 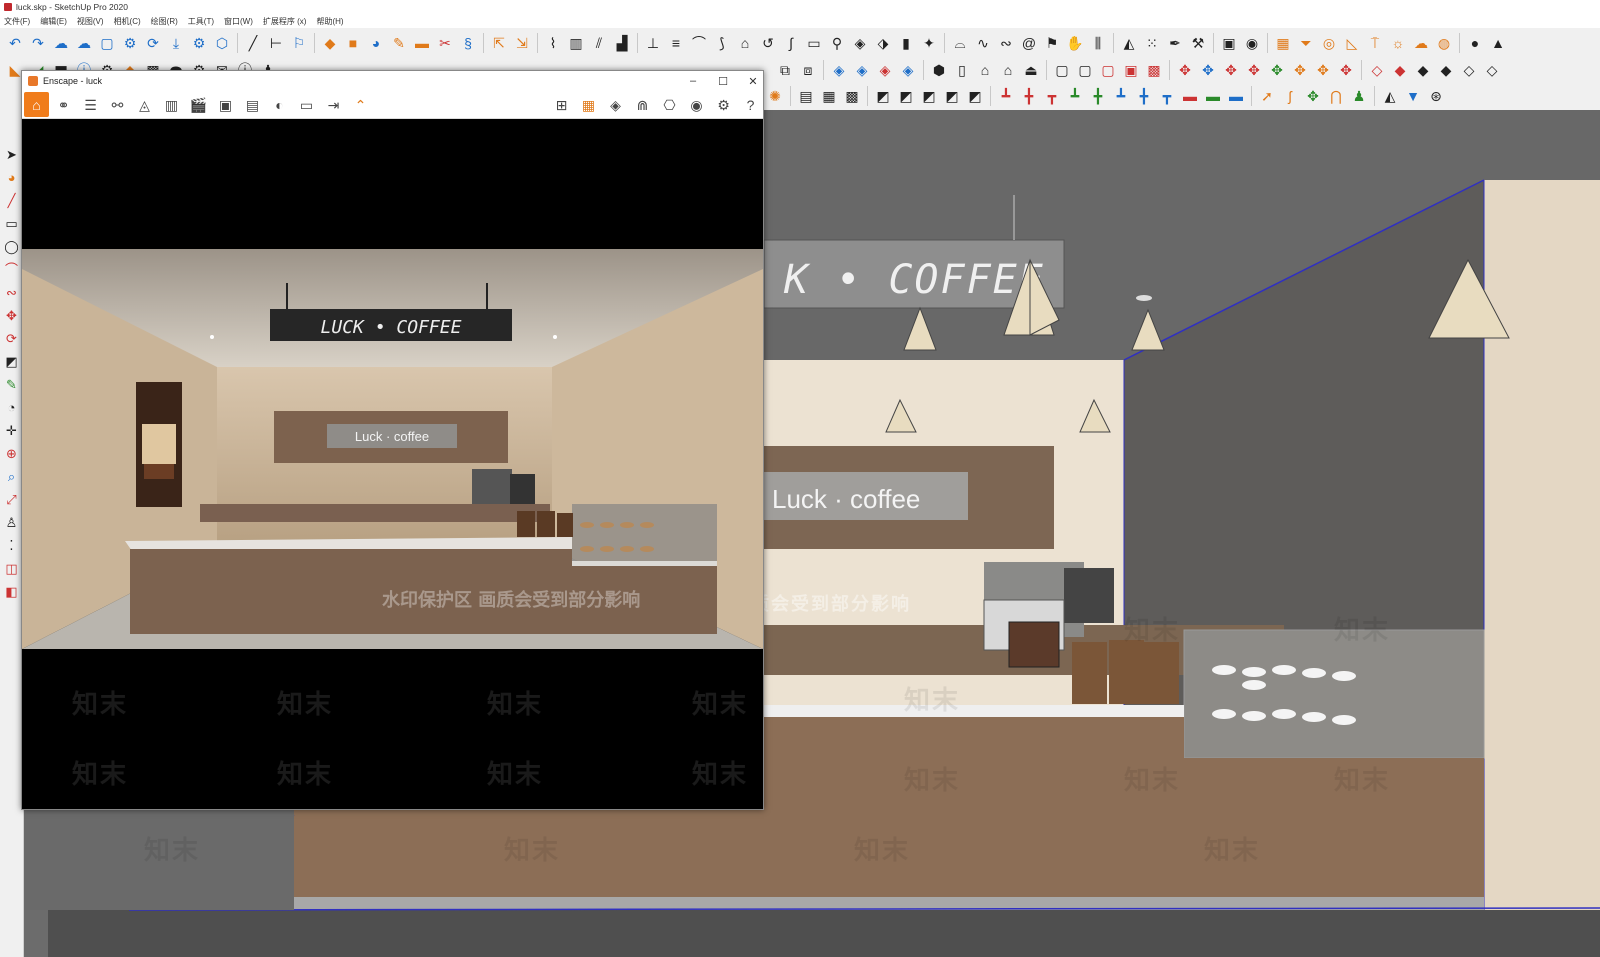 I want to click on sketch2-icon: ◩, so click(x=906, y=96).